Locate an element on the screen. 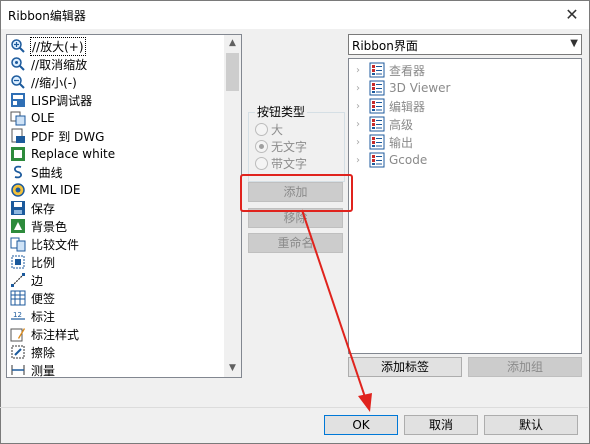 This screenshot has height=444, width=590. list-item: 背景色 is located at coordinates (114, 226).